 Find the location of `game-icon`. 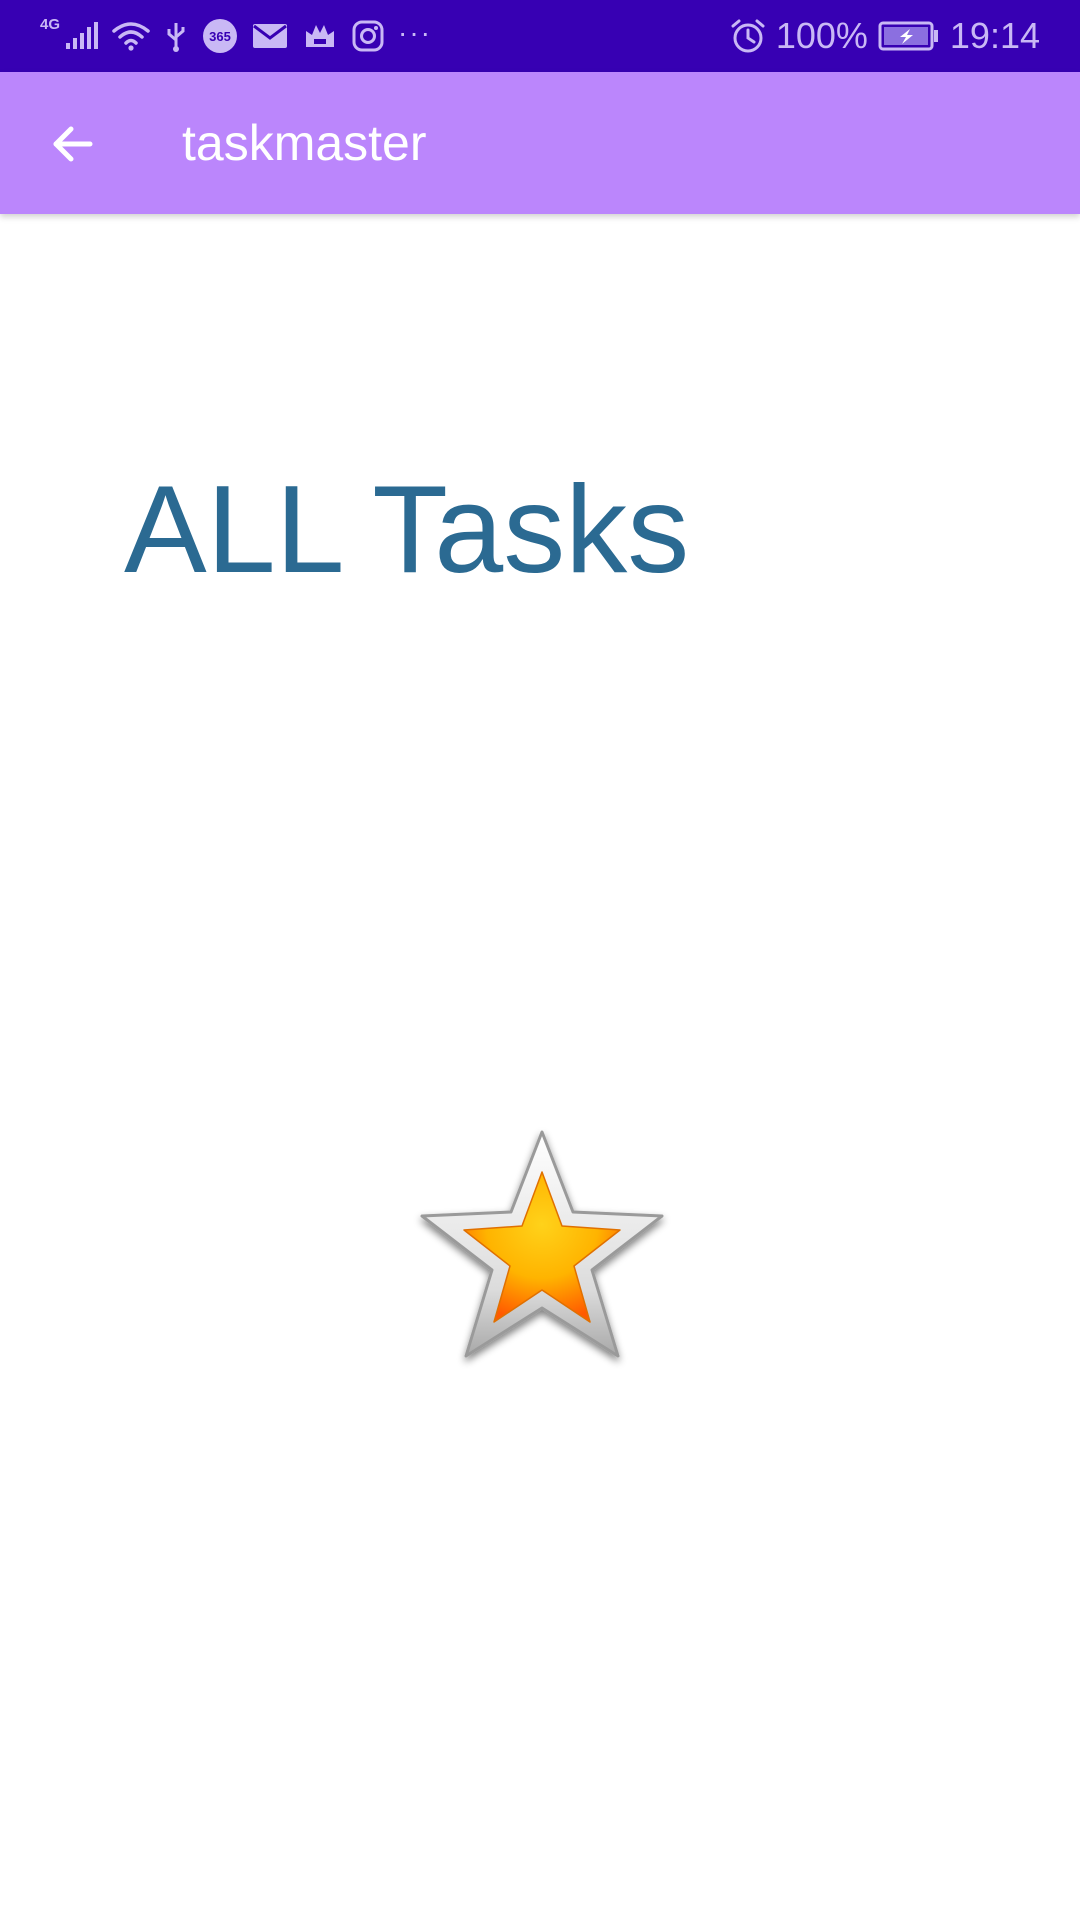

game-icon is located at coordinates (320, 36).